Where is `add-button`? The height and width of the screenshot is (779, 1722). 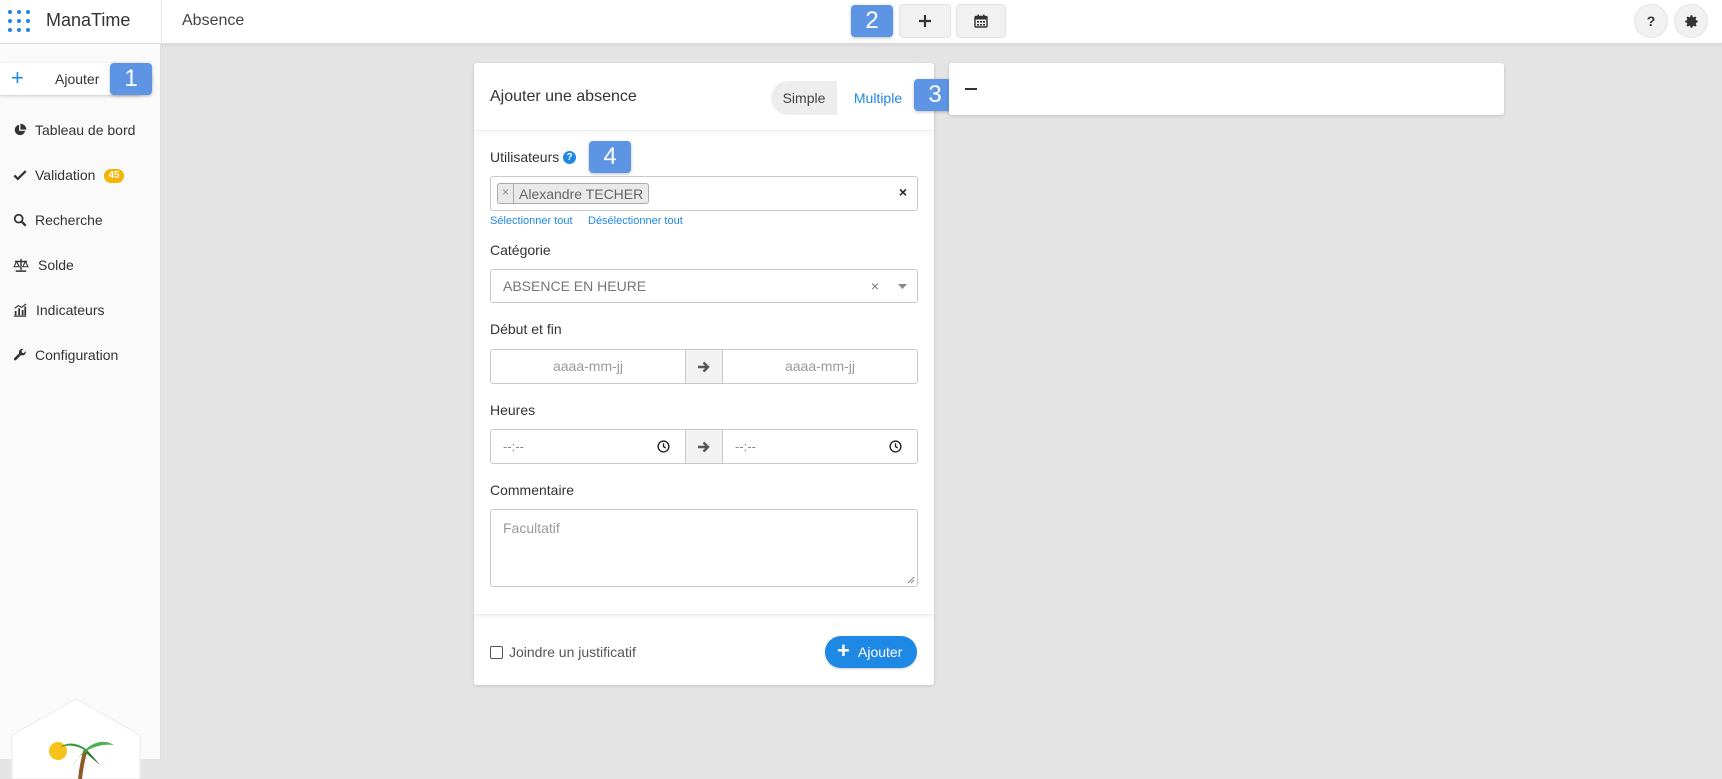
add-button is located at coordinates (925, 21).